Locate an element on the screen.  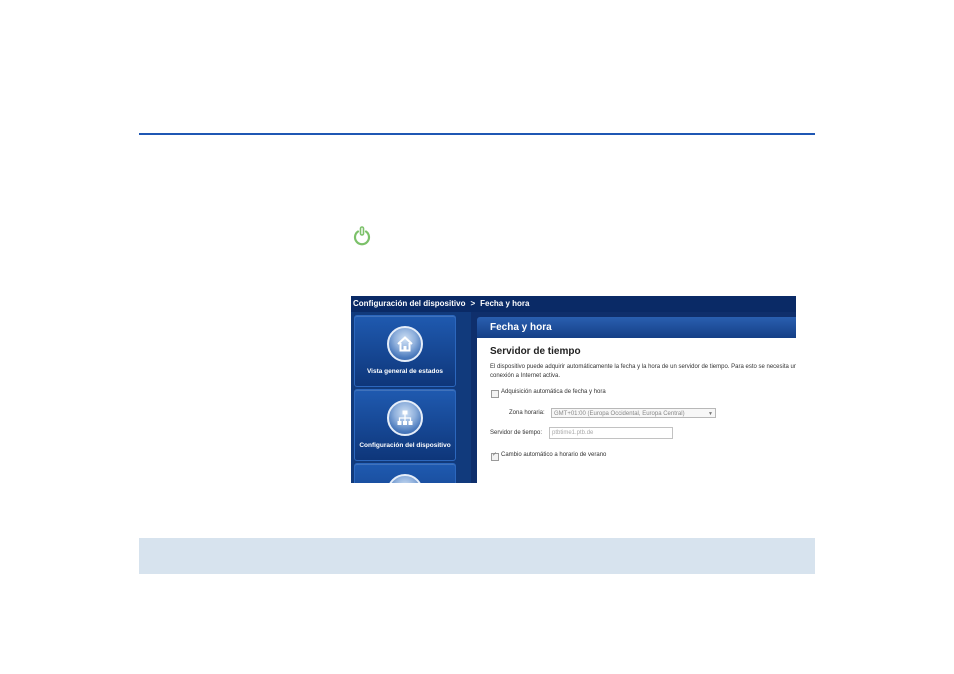
nav-status-overview: Vista general de estados is located at coordinates (405, 351).